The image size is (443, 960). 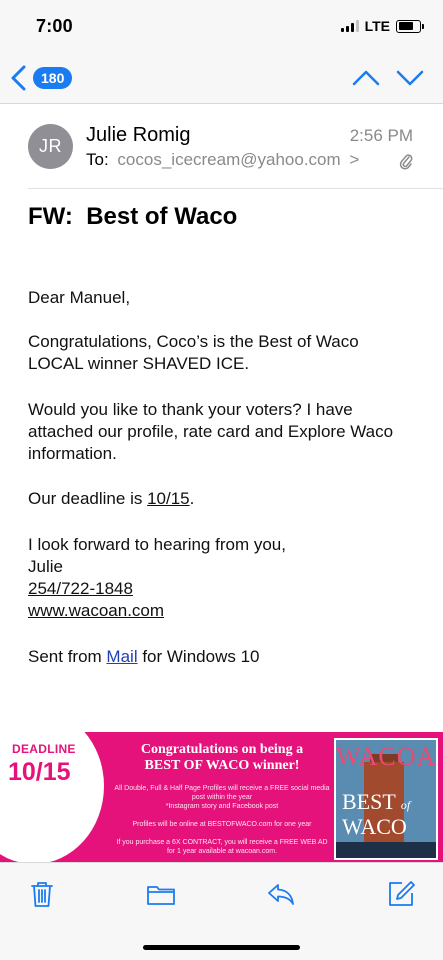 What do you see at coordinates (42, 894) in the screenshot?
I see `trash-icon` at bounding box center [42, 894].